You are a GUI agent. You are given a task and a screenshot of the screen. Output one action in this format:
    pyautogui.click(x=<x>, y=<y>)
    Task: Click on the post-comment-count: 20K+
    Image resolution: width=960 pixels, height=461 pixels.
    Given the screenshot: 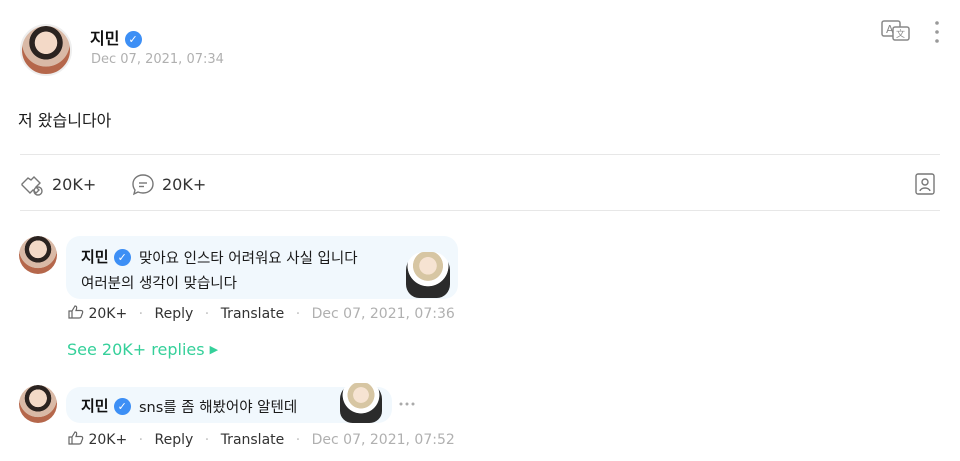 What is the action you would take?
    pyautogui.click(x=184, y=184)
    